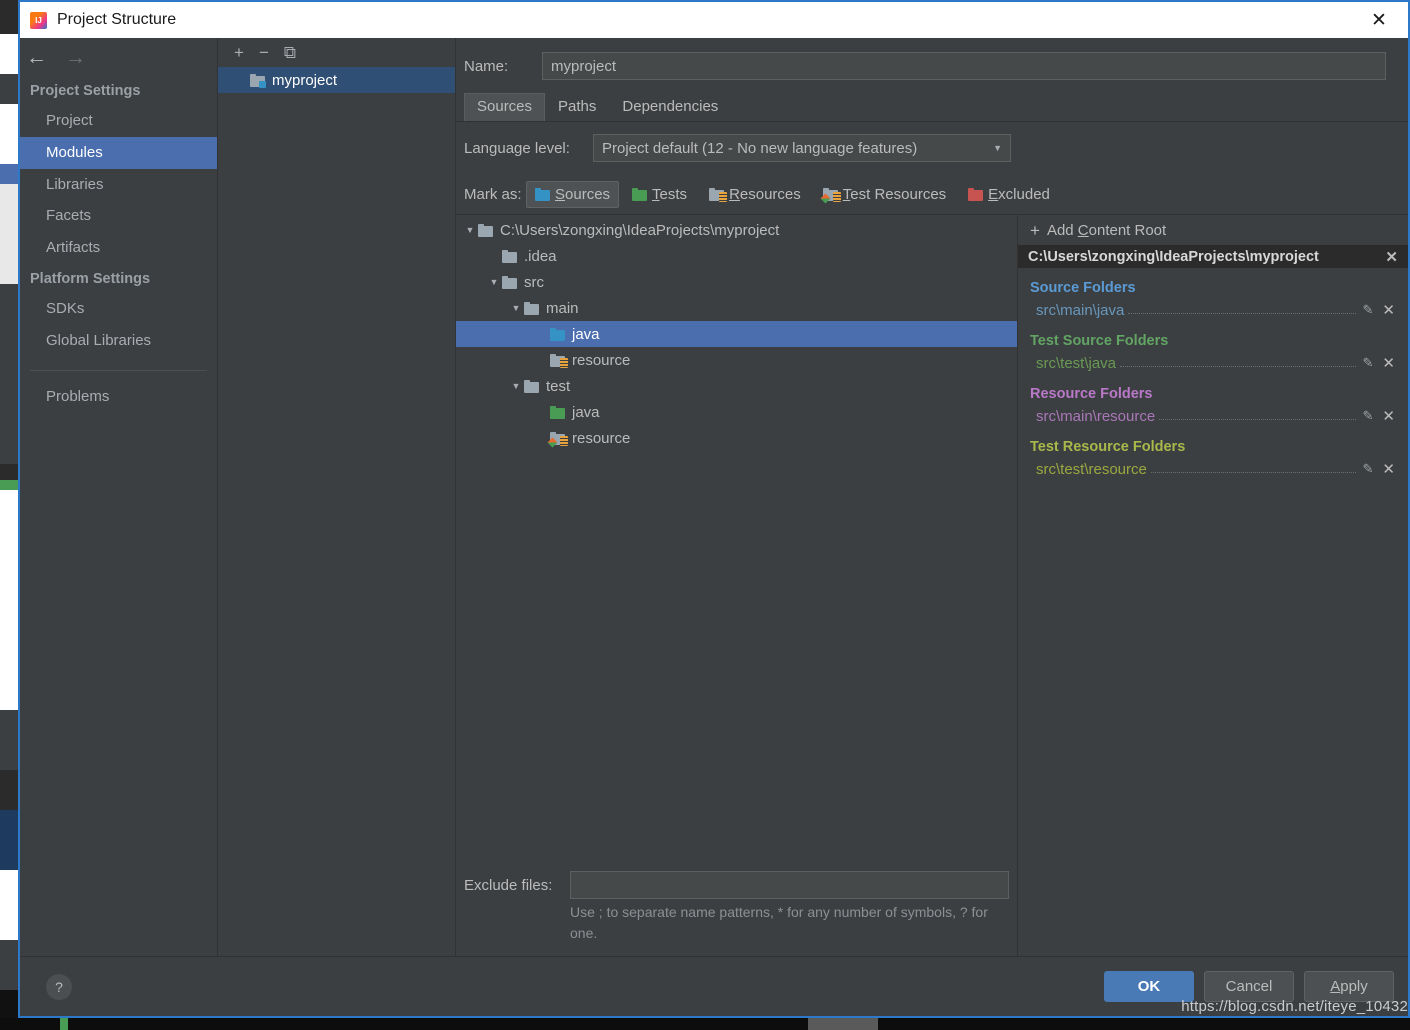 The image size is (1410, 1030). I want to click on folder-test-resource-icon, so click(559, 438).